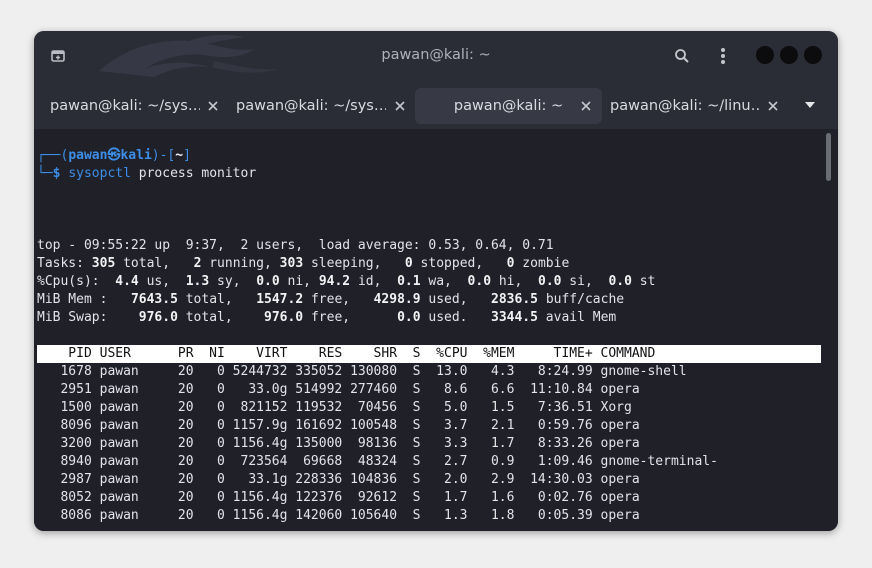 The image size is (872, 568). Describe the element at coordinates (103, 263) in the screenshot. I see `tasks-total: 305` at that location.